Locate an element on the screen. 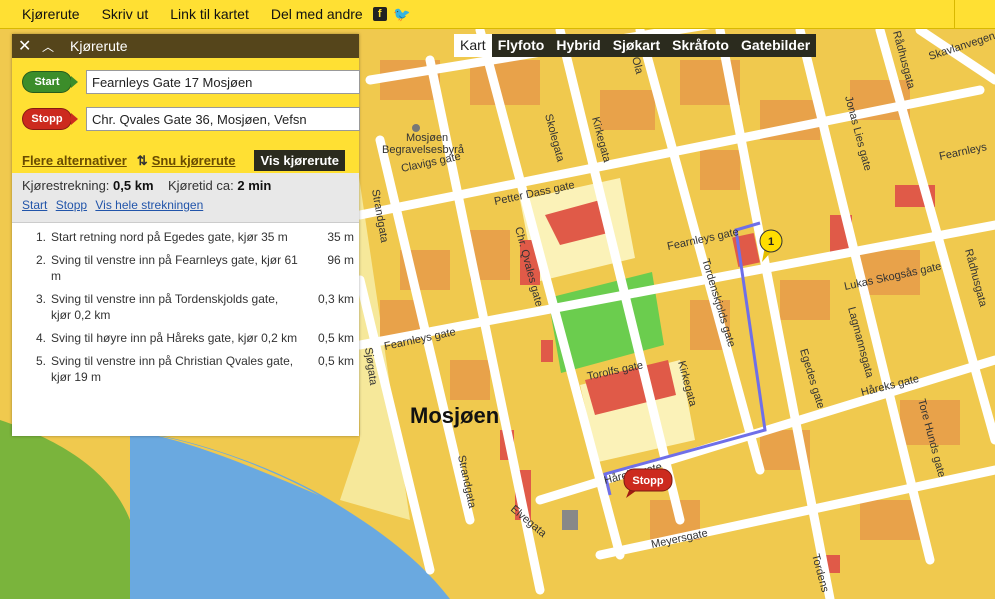 The width and height of the screenshot is (995, 599). stop-badge: Stopp is located at coordinates (50, 119).